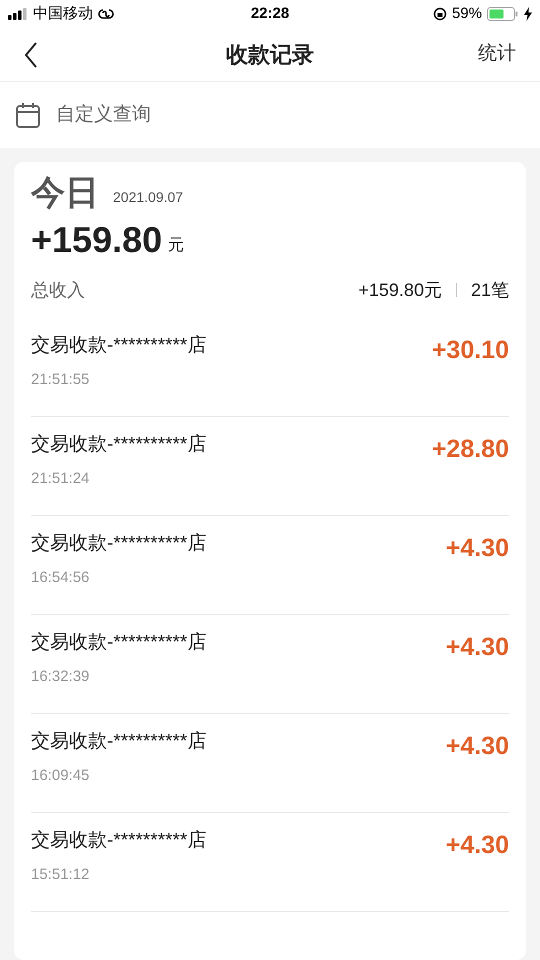 This screenshot has height=960, width=540. I want to click on transaction-time: 16:32:39, so click(60, 676).